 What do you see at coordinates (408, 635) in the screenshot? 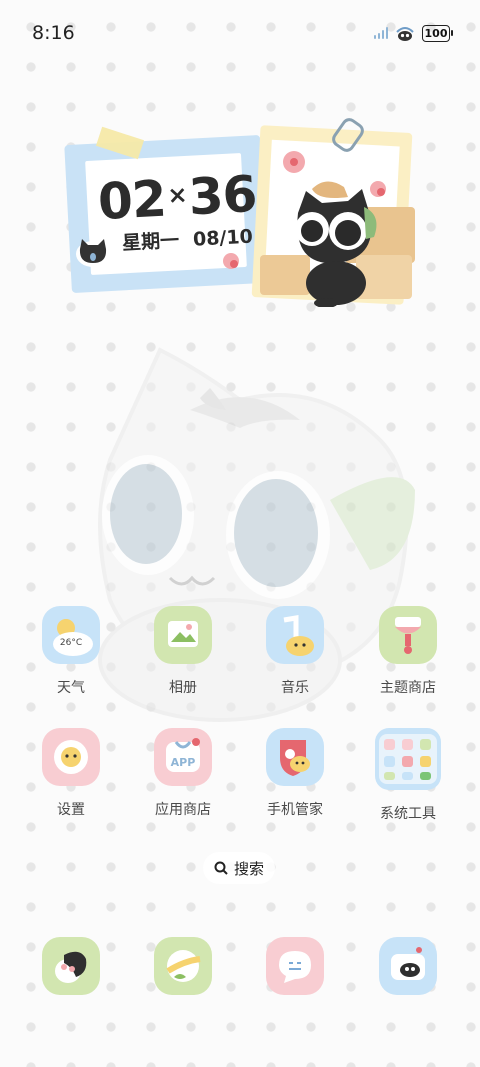
I see `theme-store-icon` at bounding box center [408, 635].